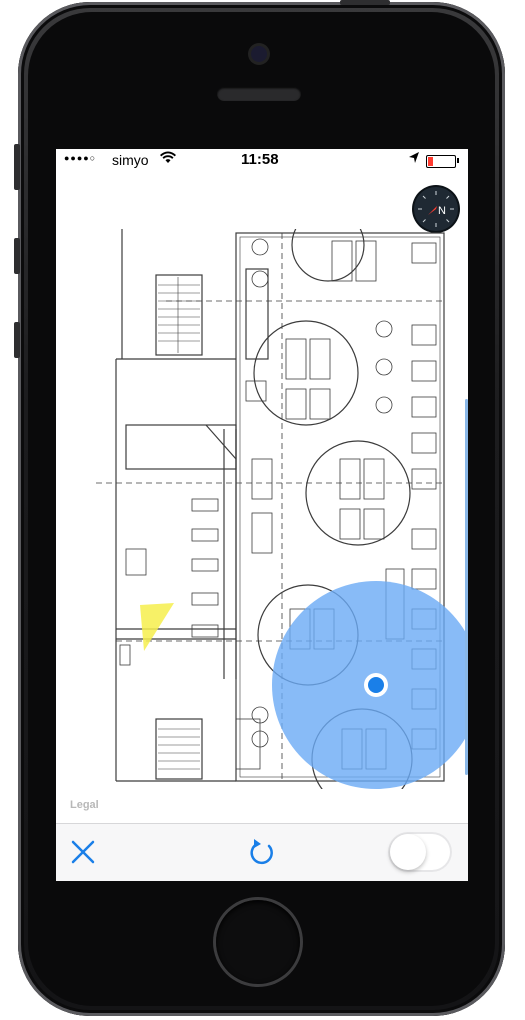  What do you see at coordinates (258, 942) in the screenshot?
I see `home-button` at bounding box center [258, 942].